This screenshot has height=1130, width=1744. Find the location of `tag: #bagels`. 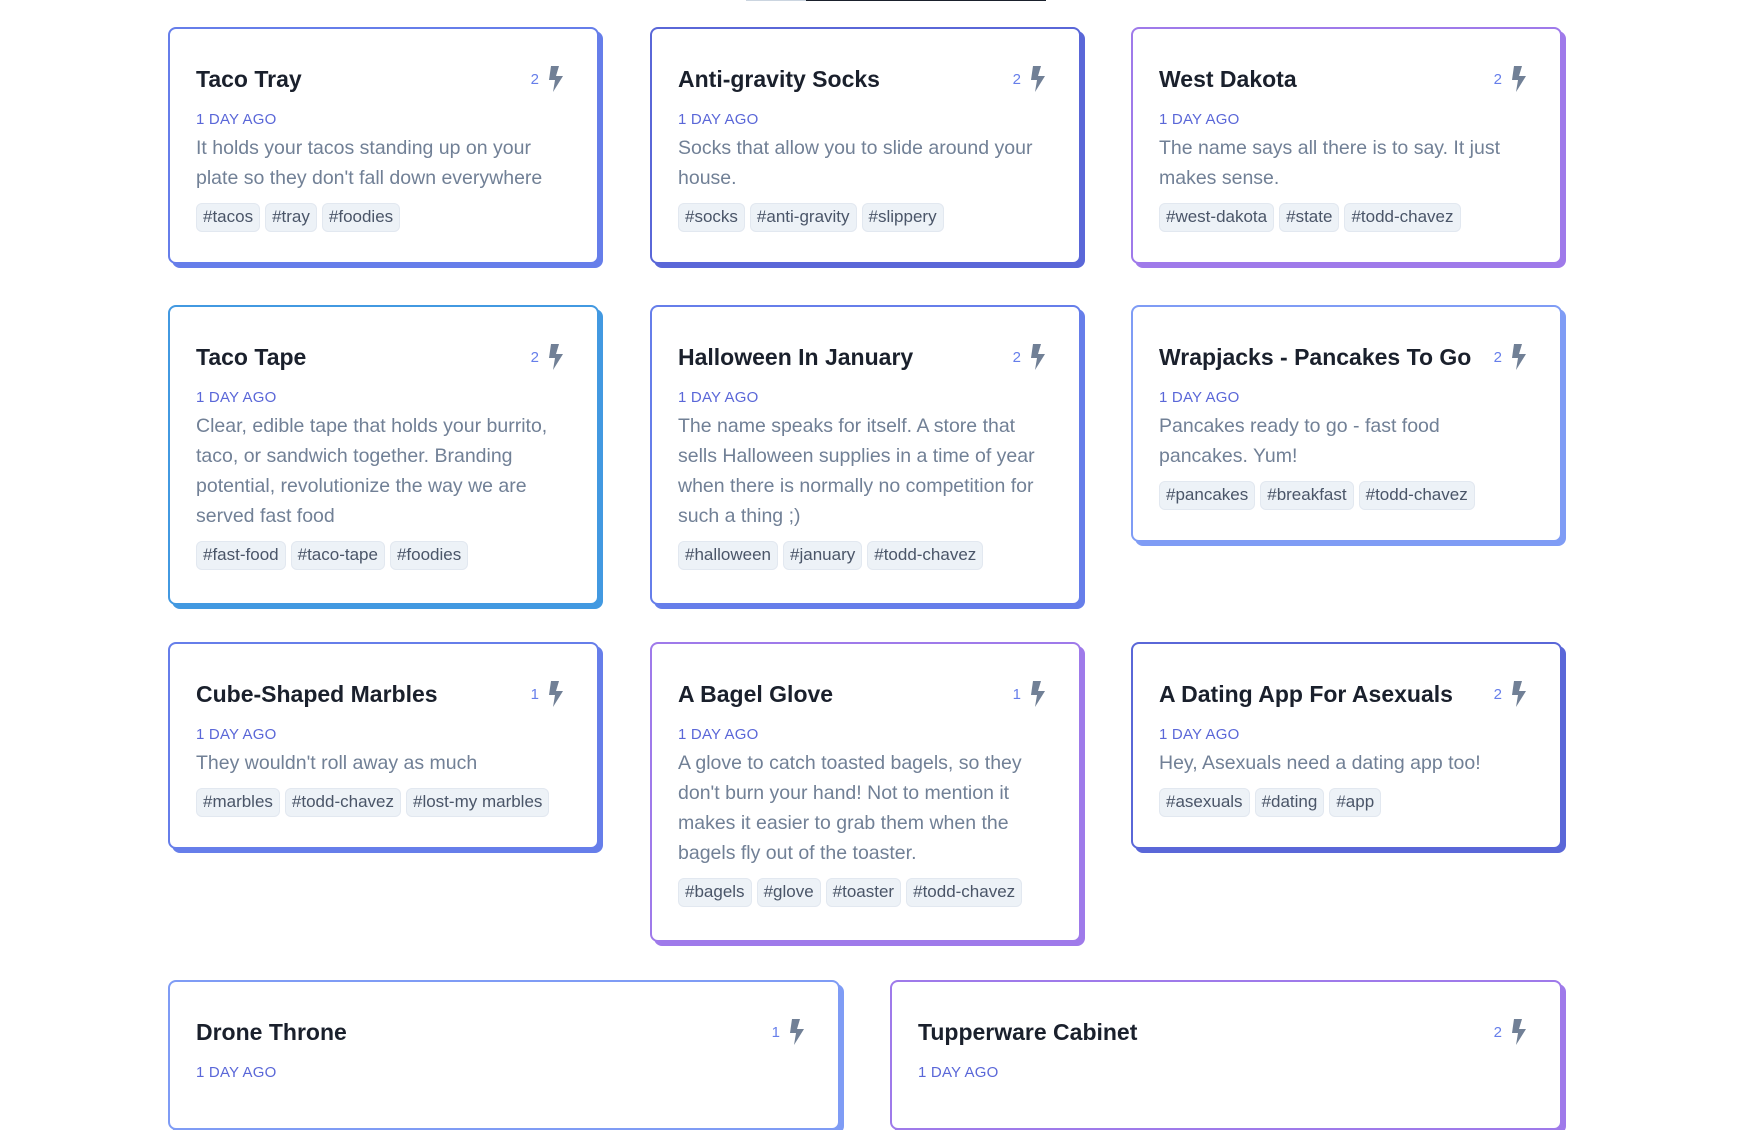

tag: #bagels is located at coordinates (715, 892).